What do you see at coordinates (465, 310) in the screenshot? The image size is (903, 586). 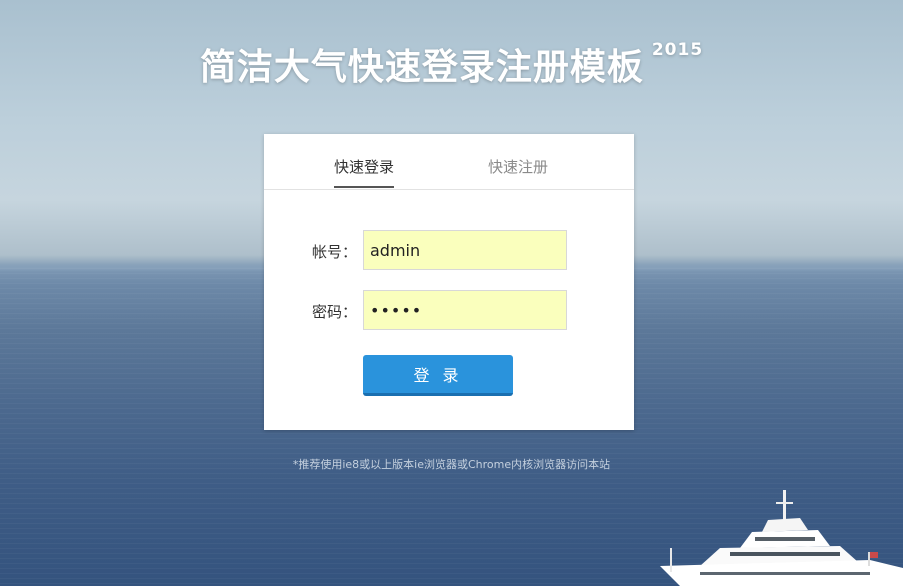 I see `password-input` at bounding box center [465, 310].